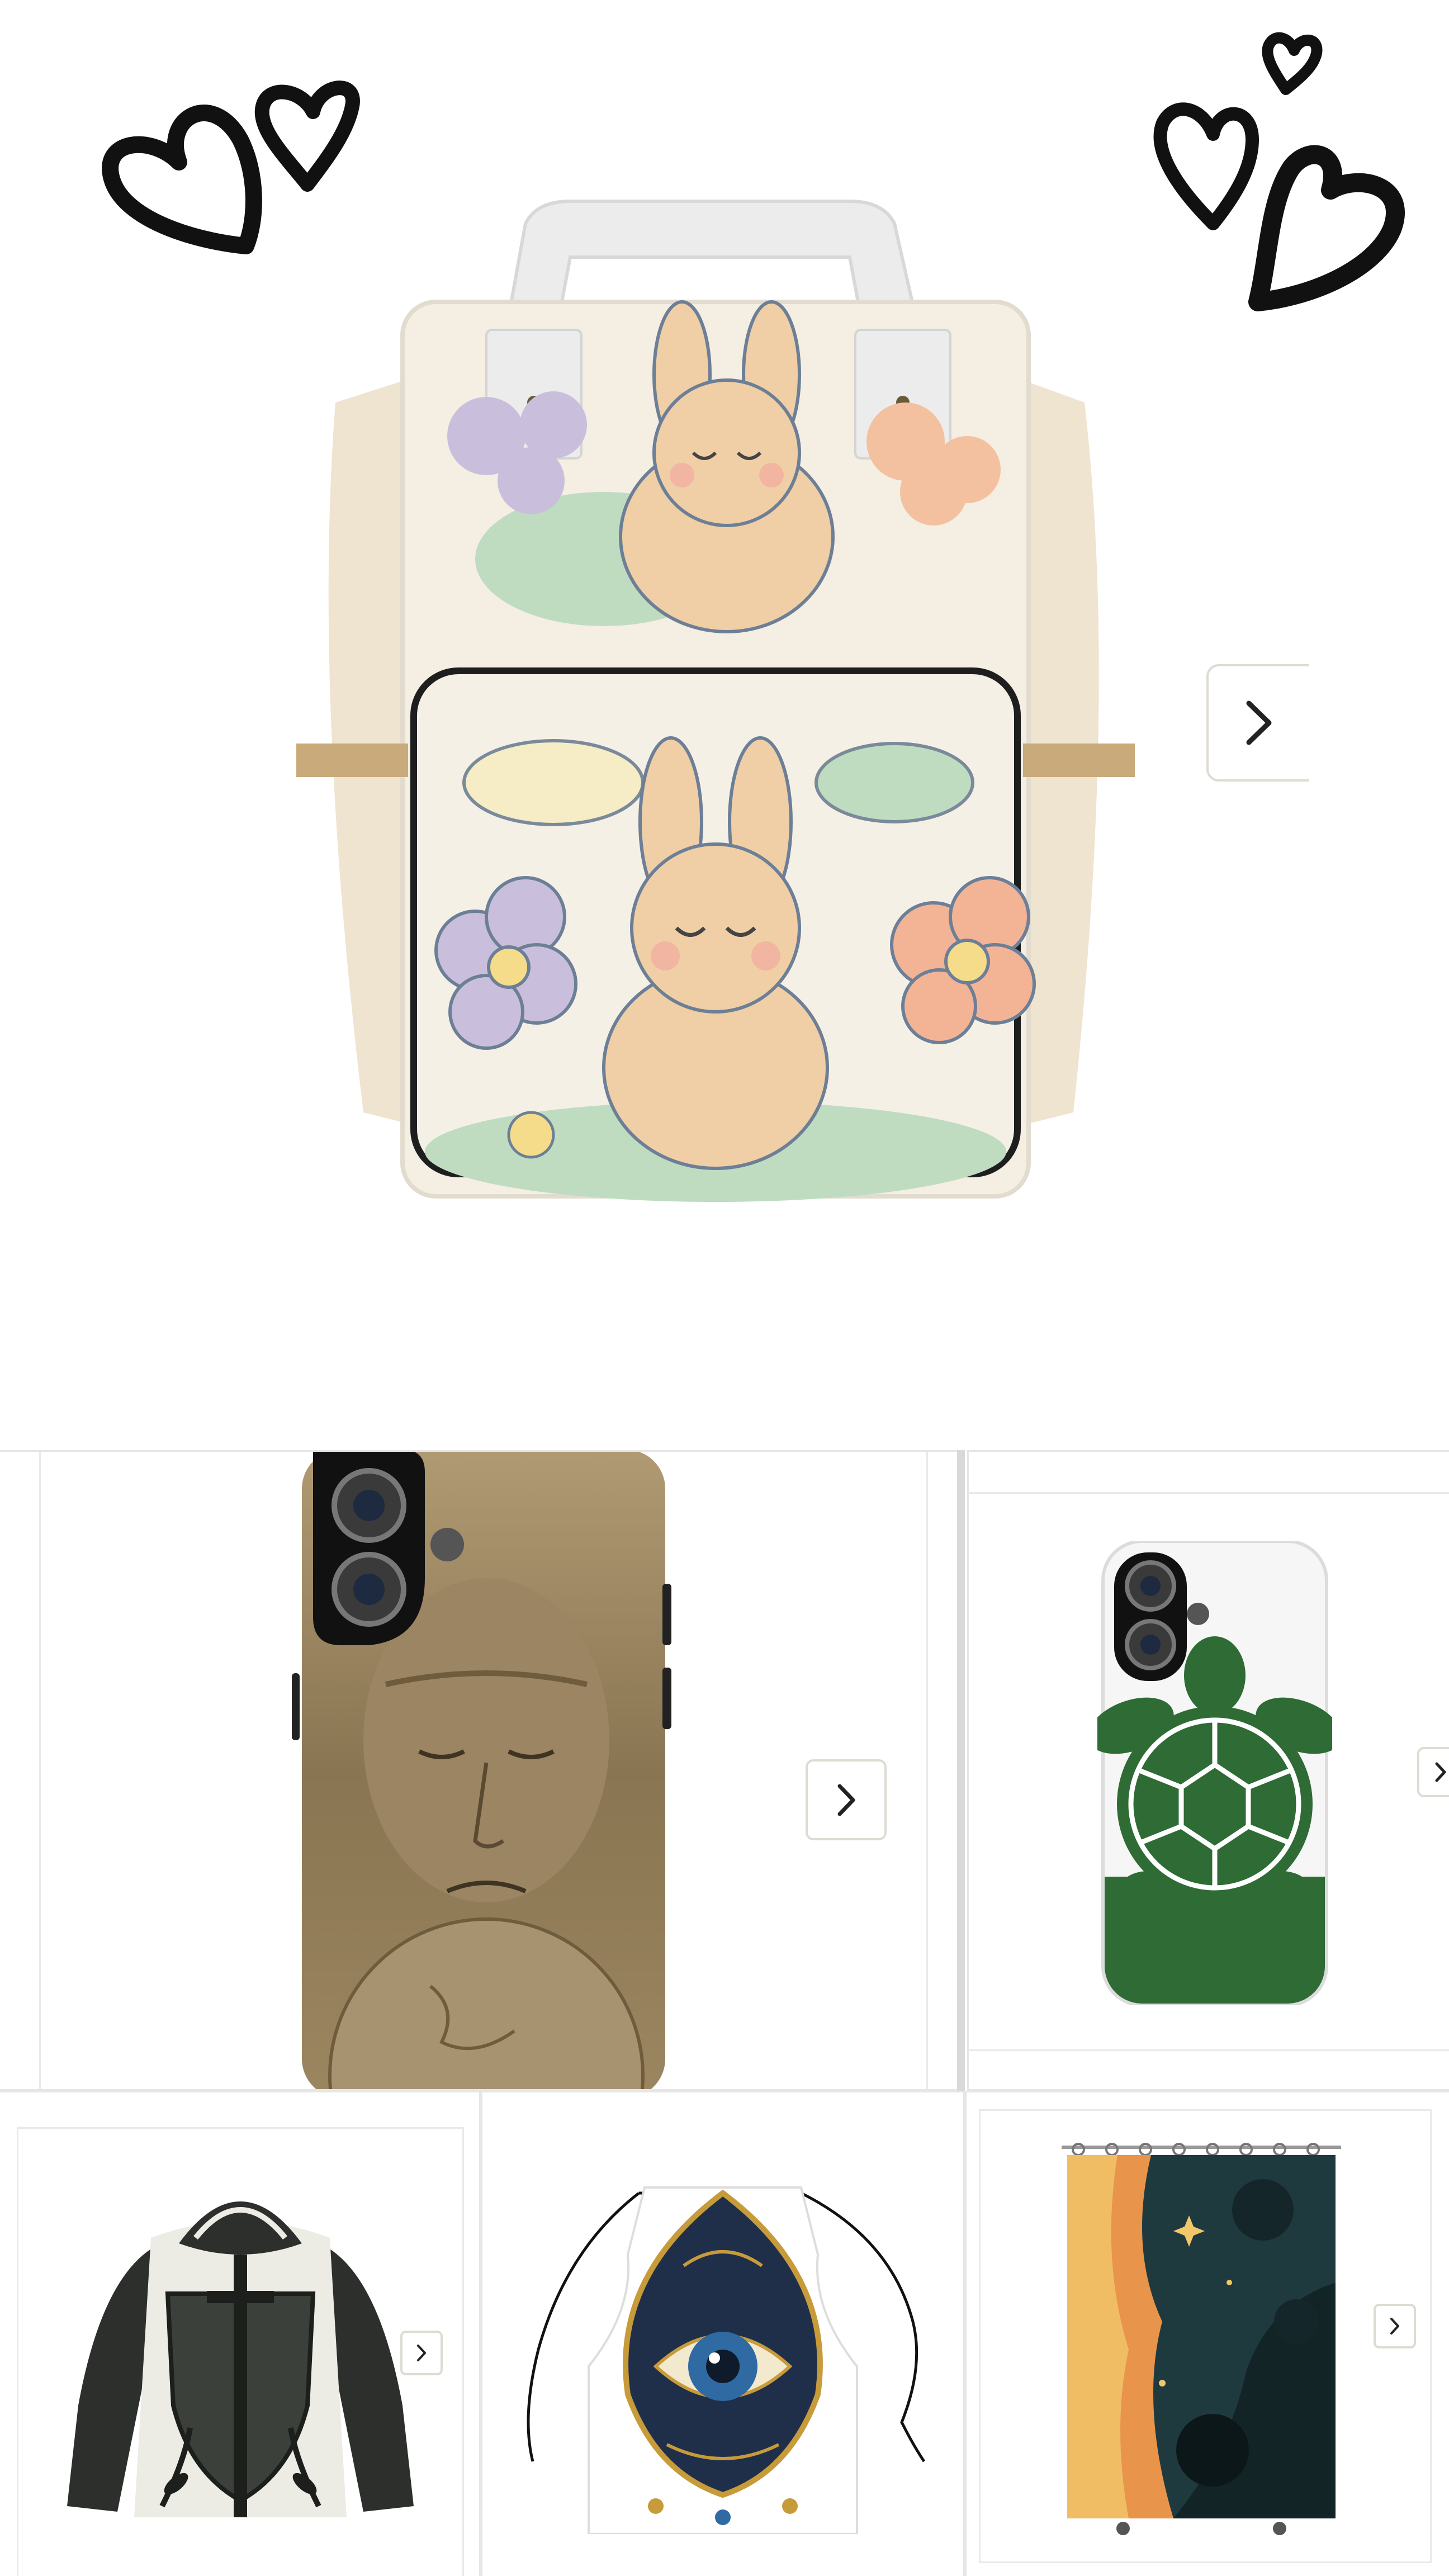 The height and width of the screenshot is (2576, 1449). Describe the element at coordinates (961, 1770) in the screenshot. I see `tile-divider` at that location.